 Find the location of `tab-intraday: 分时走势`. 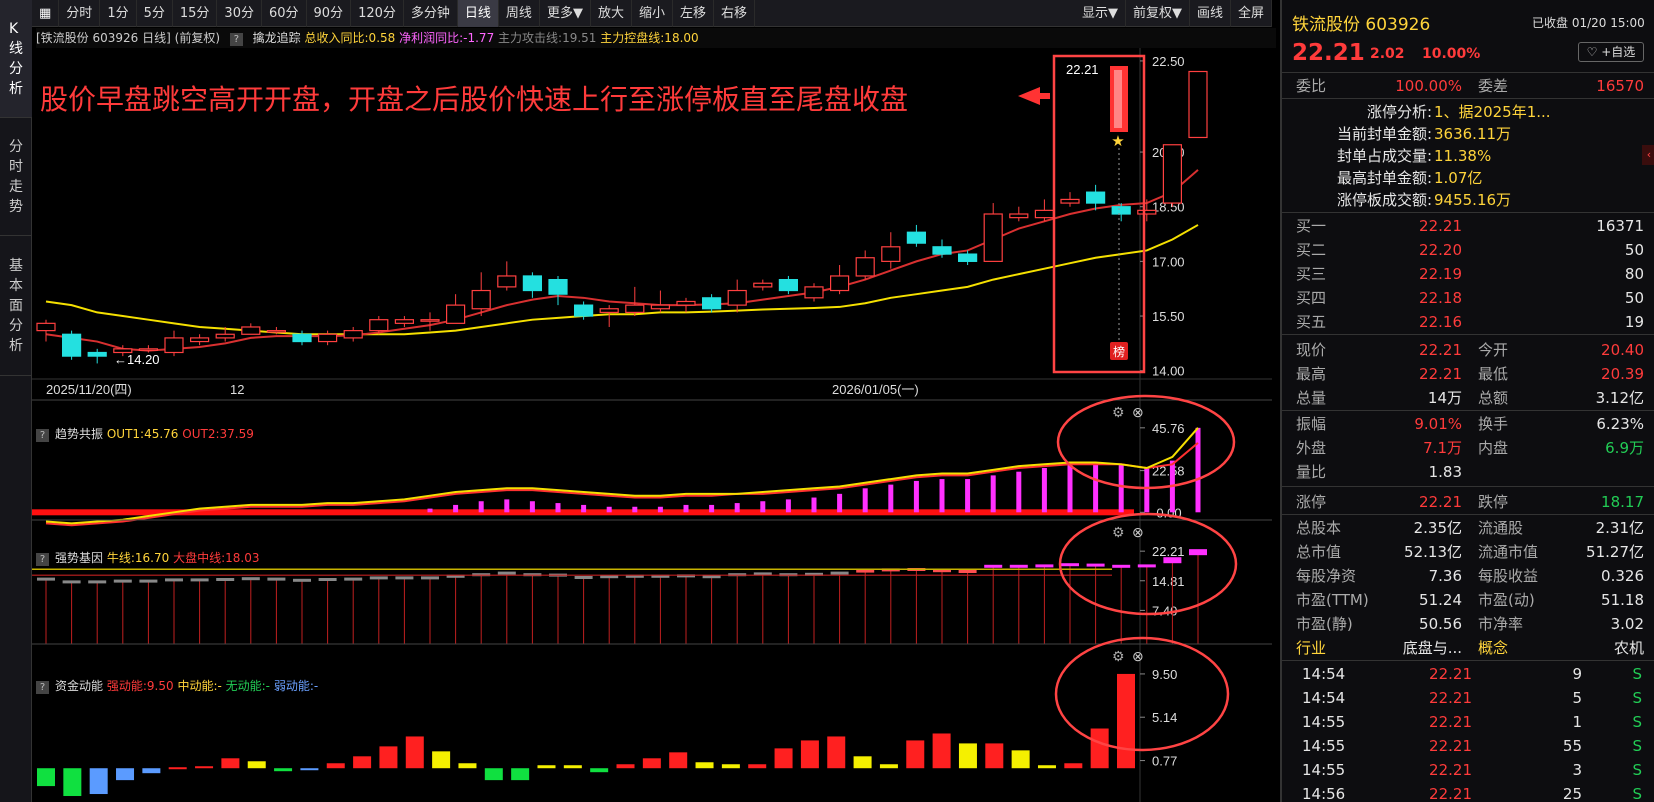

tab-intraday: 分时走势 is located at coordinates (16, 177).